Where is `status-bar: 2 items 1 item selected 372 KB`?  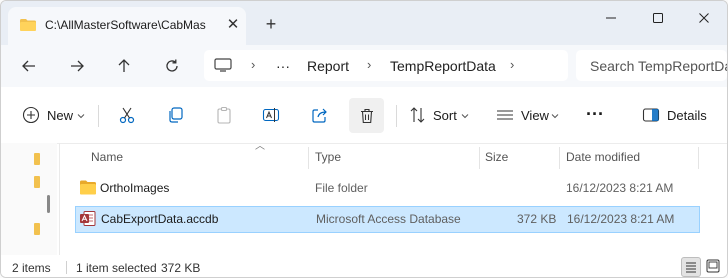 status-bar: 2 items 1 item selected 372 KB is located at coordinates (364, 266).